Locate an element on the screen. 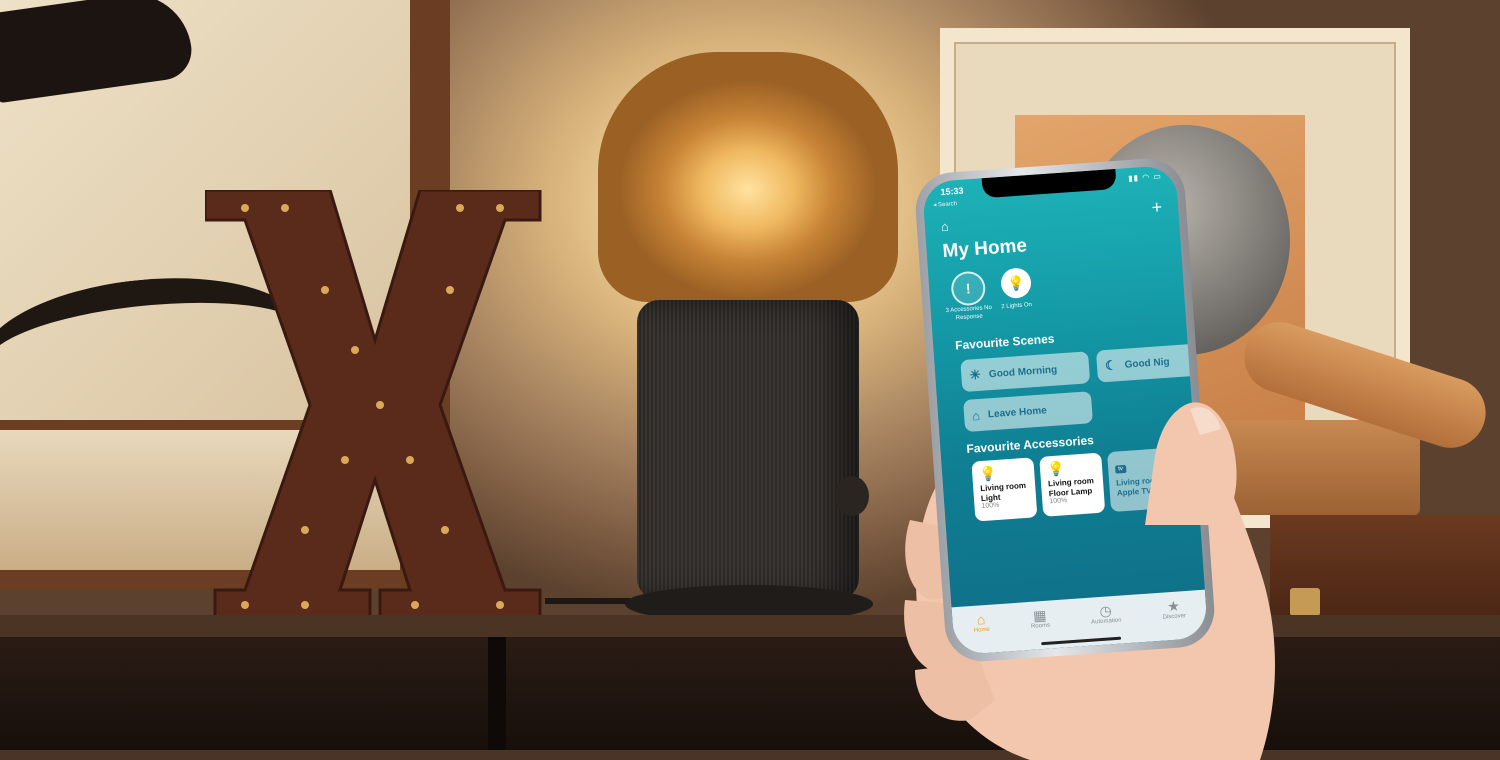  warning-icon: ! is located at coordinates (968, 288).